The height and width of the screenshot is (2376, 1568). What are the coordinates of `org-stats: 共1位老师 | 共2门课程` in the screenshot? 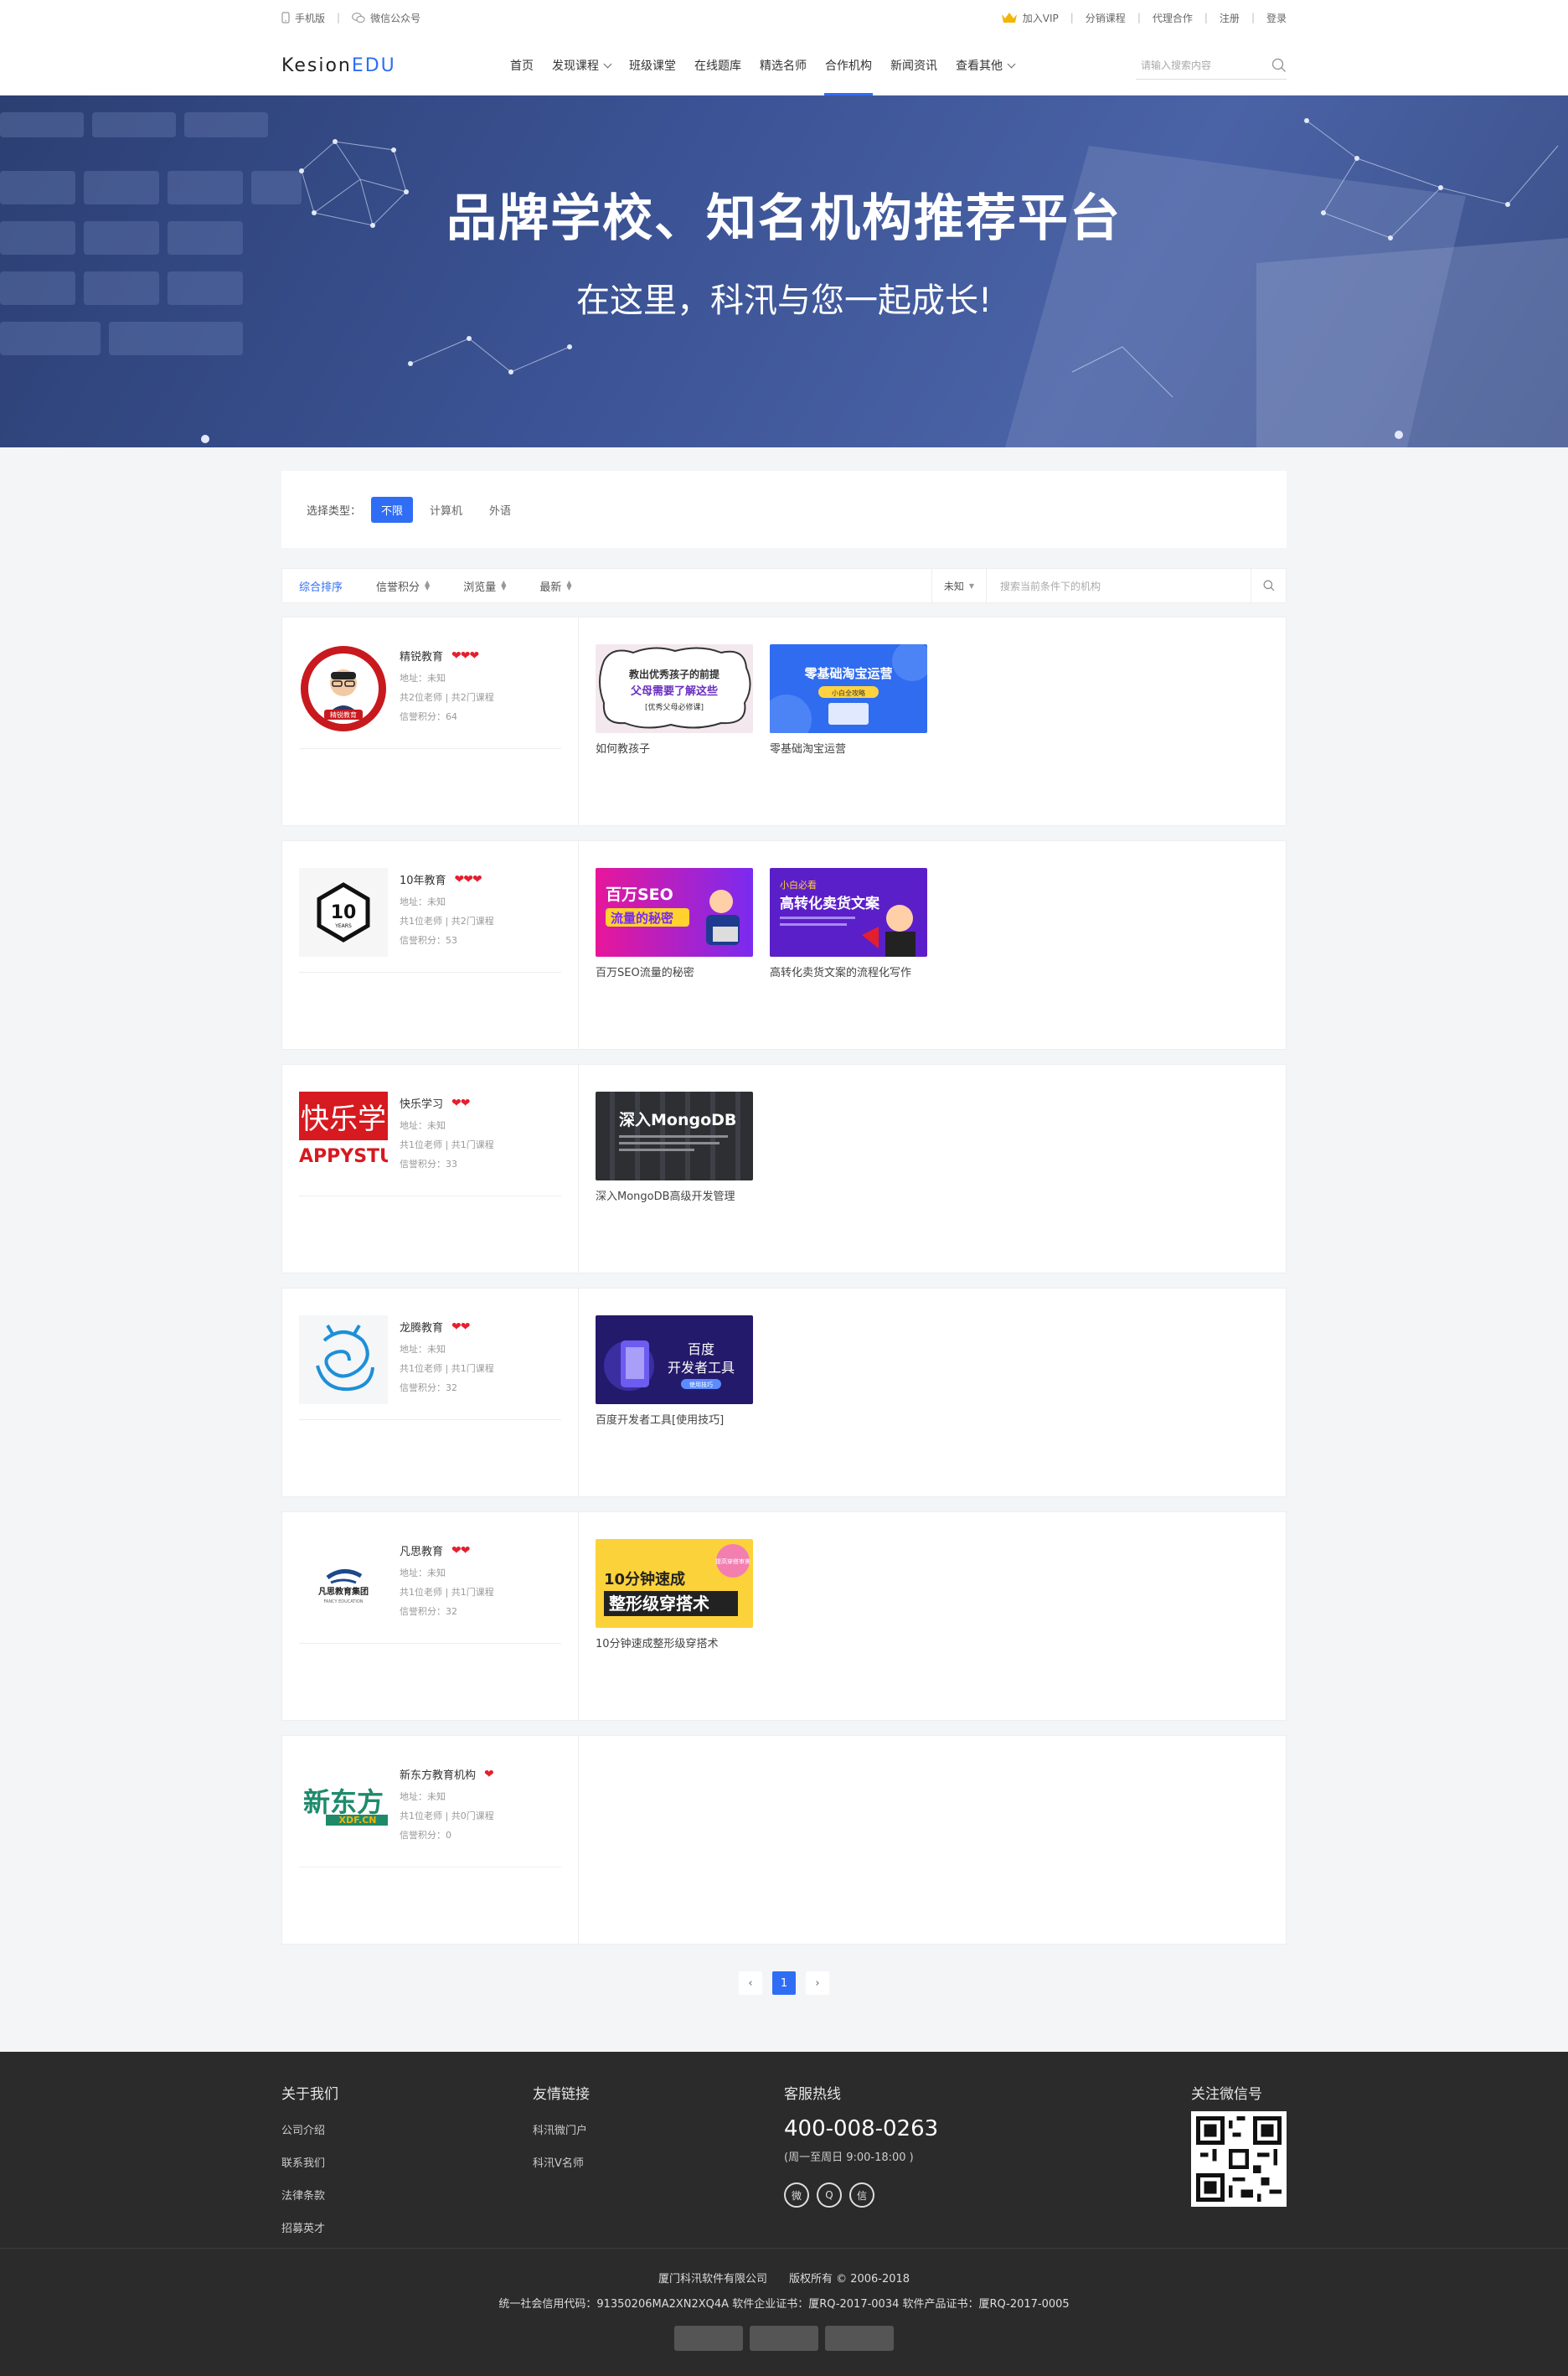 It's located at (447, 922).